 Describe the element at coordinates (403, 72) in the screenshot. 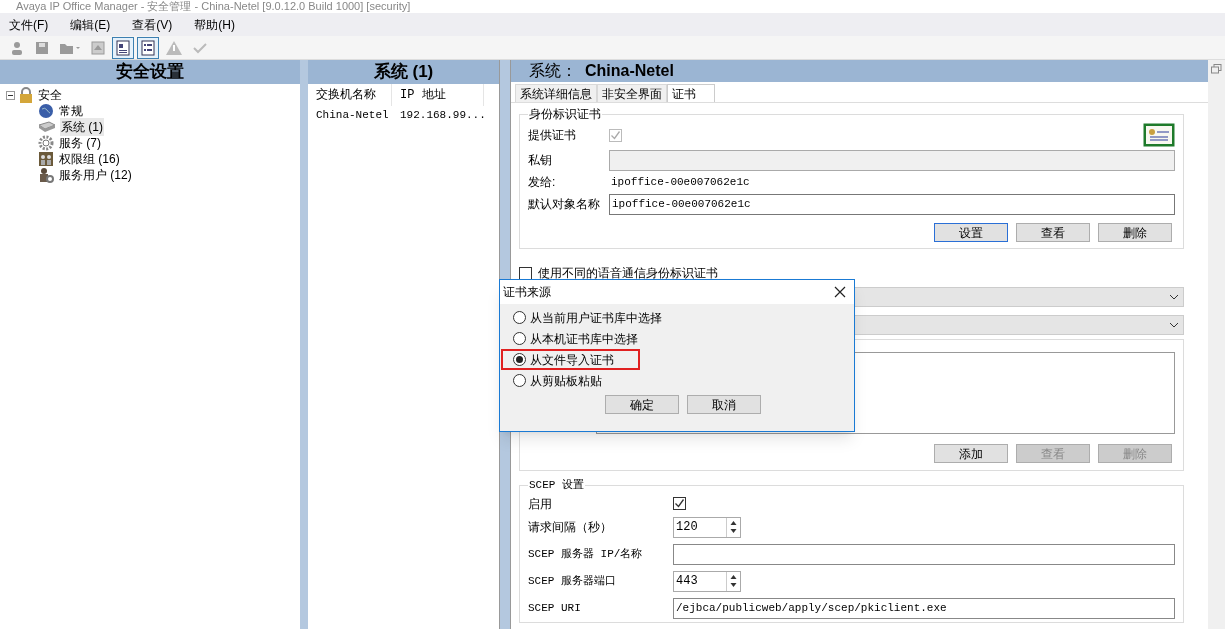

I see `panel-header: 系统 (1)` at that location.